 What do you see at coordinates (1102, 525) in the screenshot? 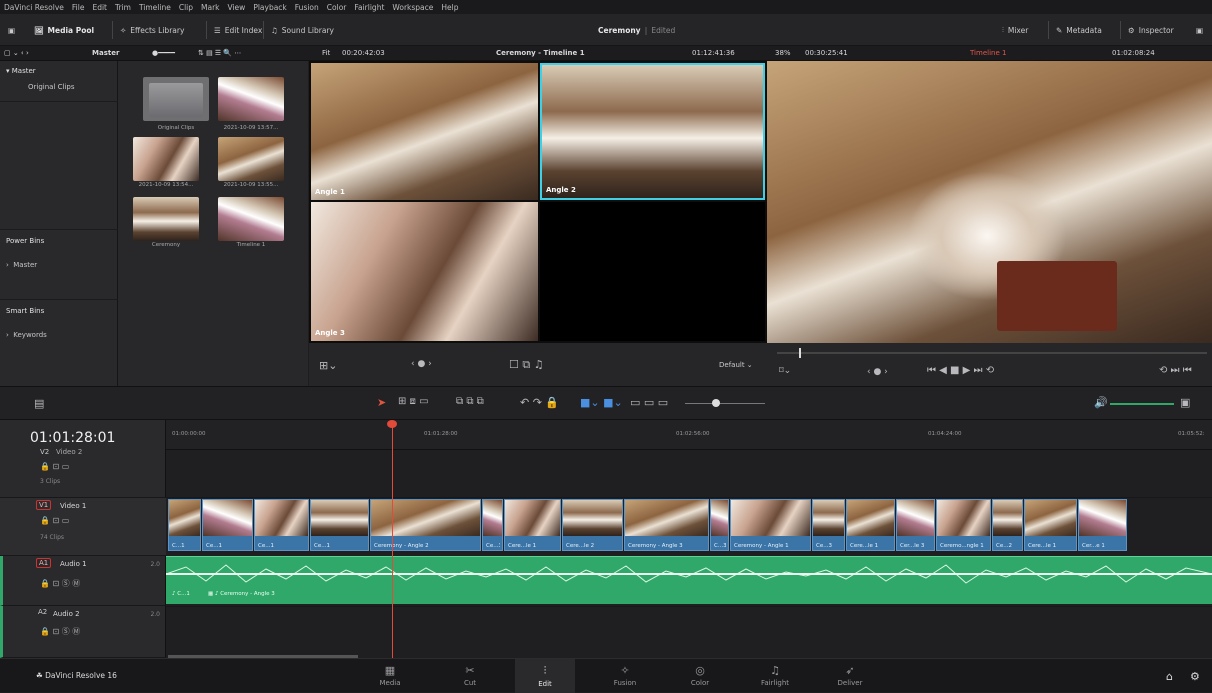
I see `video-clip: Cer...e 1` at bounding box center [1102, 525].